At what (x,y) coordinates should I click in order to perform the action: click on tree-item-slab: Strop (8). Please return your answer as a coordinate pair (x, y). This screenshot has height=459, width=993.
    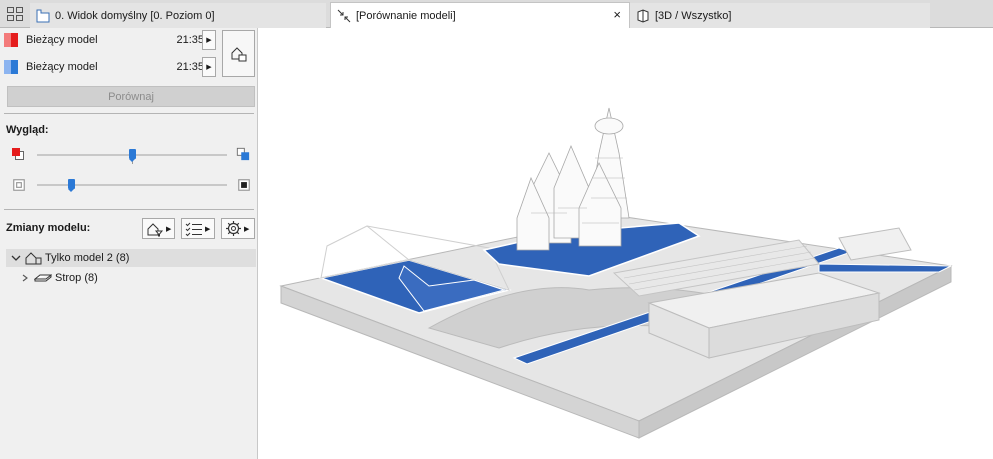
    Looking at the image, I should click on (59, 278).